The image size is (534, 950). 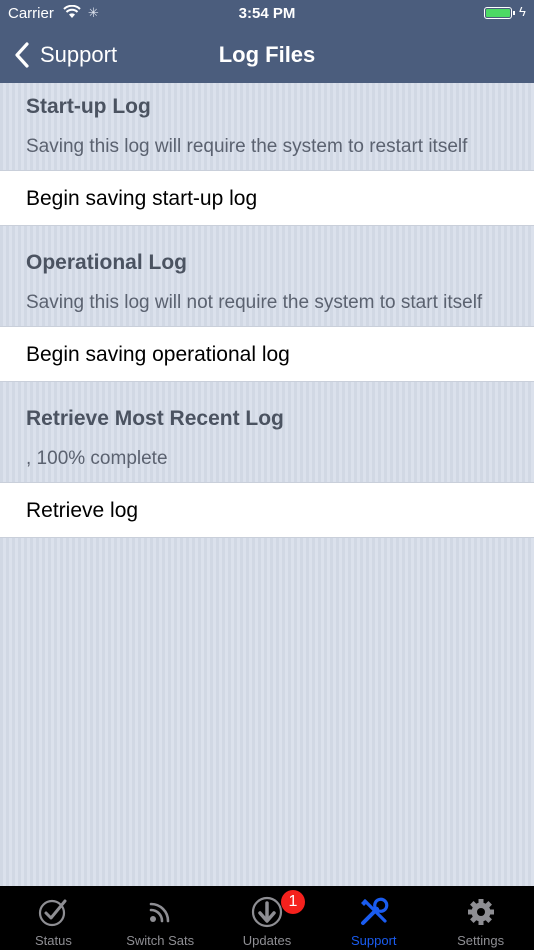 What do you see at coordinates (155, 418) in the screenshot?
I see `section-title-retrieve-log: Retrieve Most Recent Log` at bounding box center [155, 418].